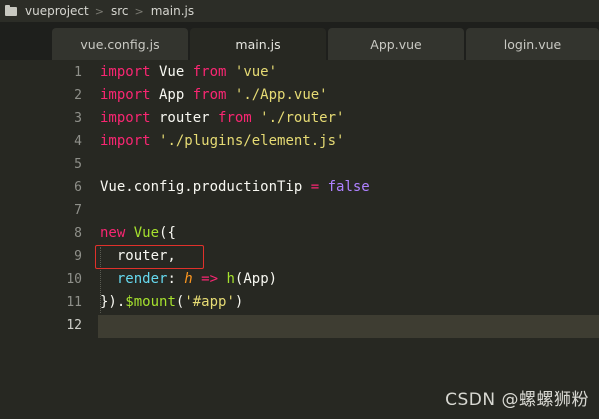  Describe the element at coordinates (205, 187) in the screenshot. I see `code-token: Vue.config.productionTip` at that location.